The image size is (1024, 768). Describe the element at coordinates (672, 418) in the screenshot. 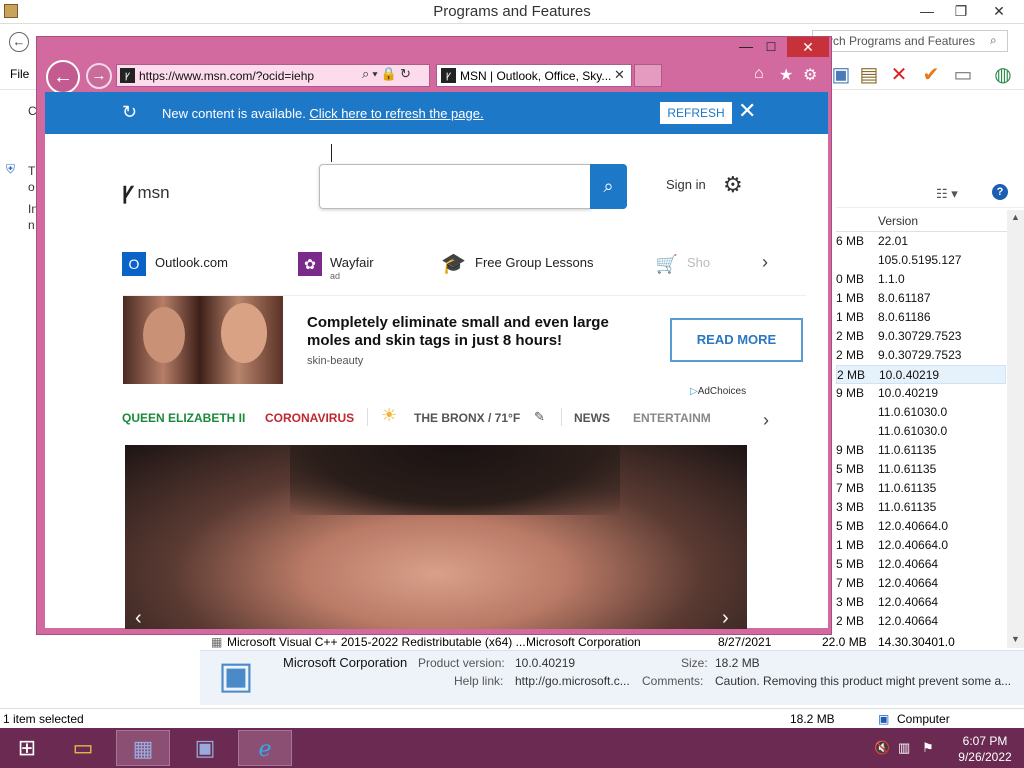

I see `nav-entertainment: ENTERTAINM` at that location.